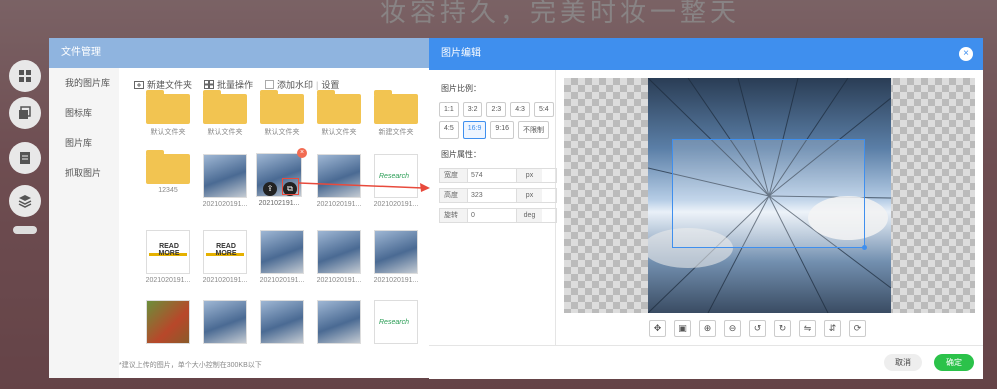 This screenshot has height=389, width=997. What do you see at coordinates (190, 365) in the screenshot?
I see `upload-hint: *建议上传的图片，单个大小控制在300KB以下` at bounding box center [190, 365].